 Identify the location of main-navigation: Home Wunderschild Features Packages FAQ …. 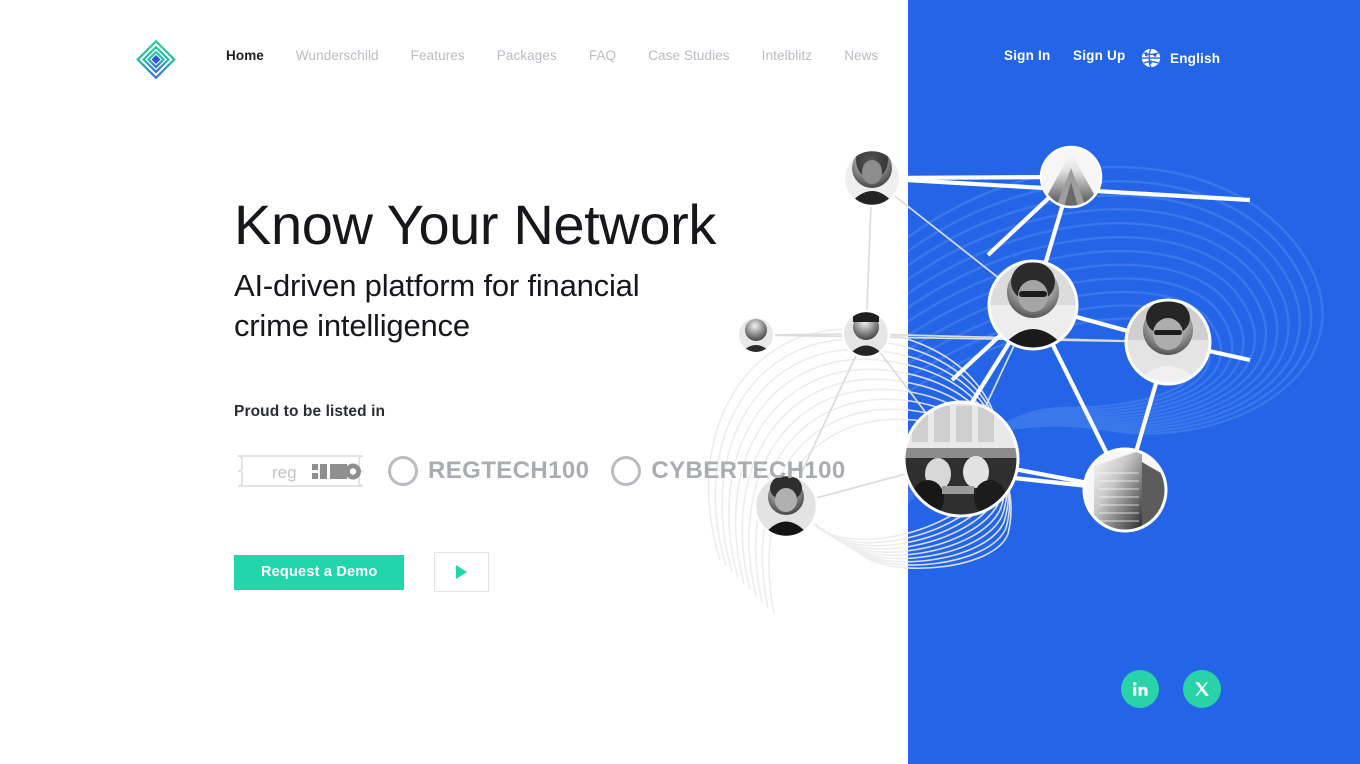
(552, 55).